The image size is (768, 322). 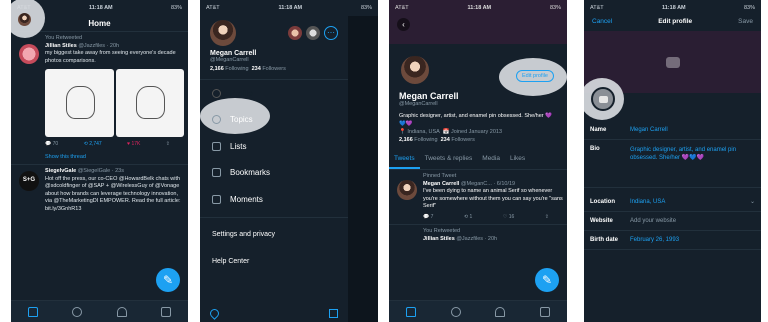 I want to click on retweet-context: You Retweeted, so click(x=64, y=38).